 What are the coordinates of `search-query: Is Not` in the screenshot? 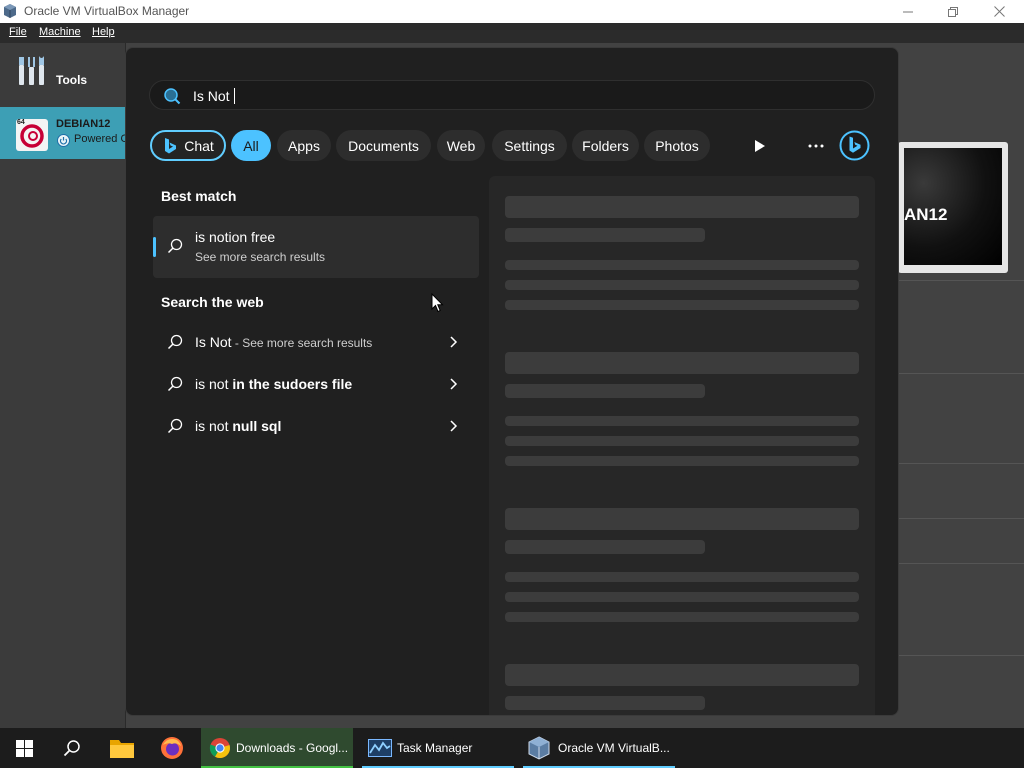 It's located at (214, 96).